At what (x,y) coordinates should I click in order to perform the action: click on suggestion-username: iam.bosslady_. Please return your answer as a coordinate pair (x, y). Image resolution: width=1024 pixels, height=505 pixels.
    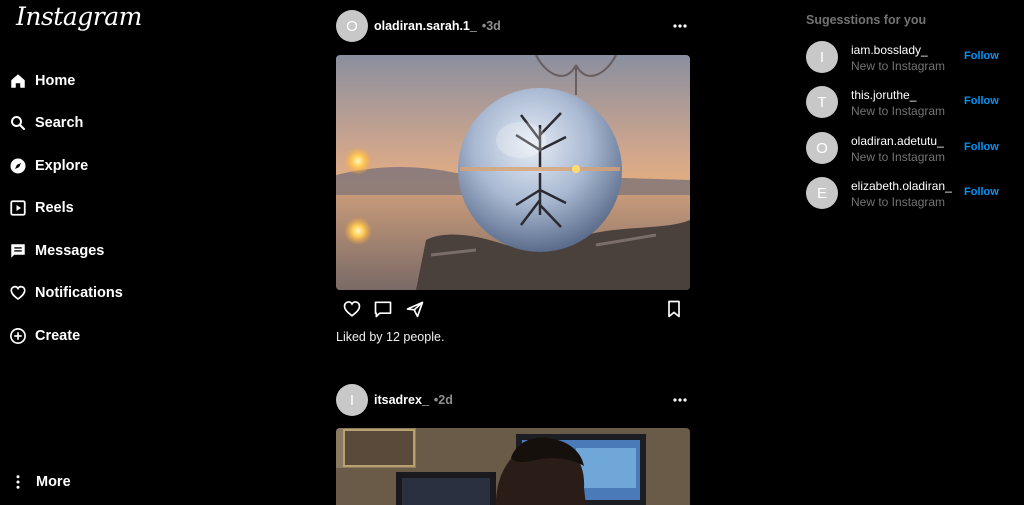
    Looking at the image, I should click on (889, 50).